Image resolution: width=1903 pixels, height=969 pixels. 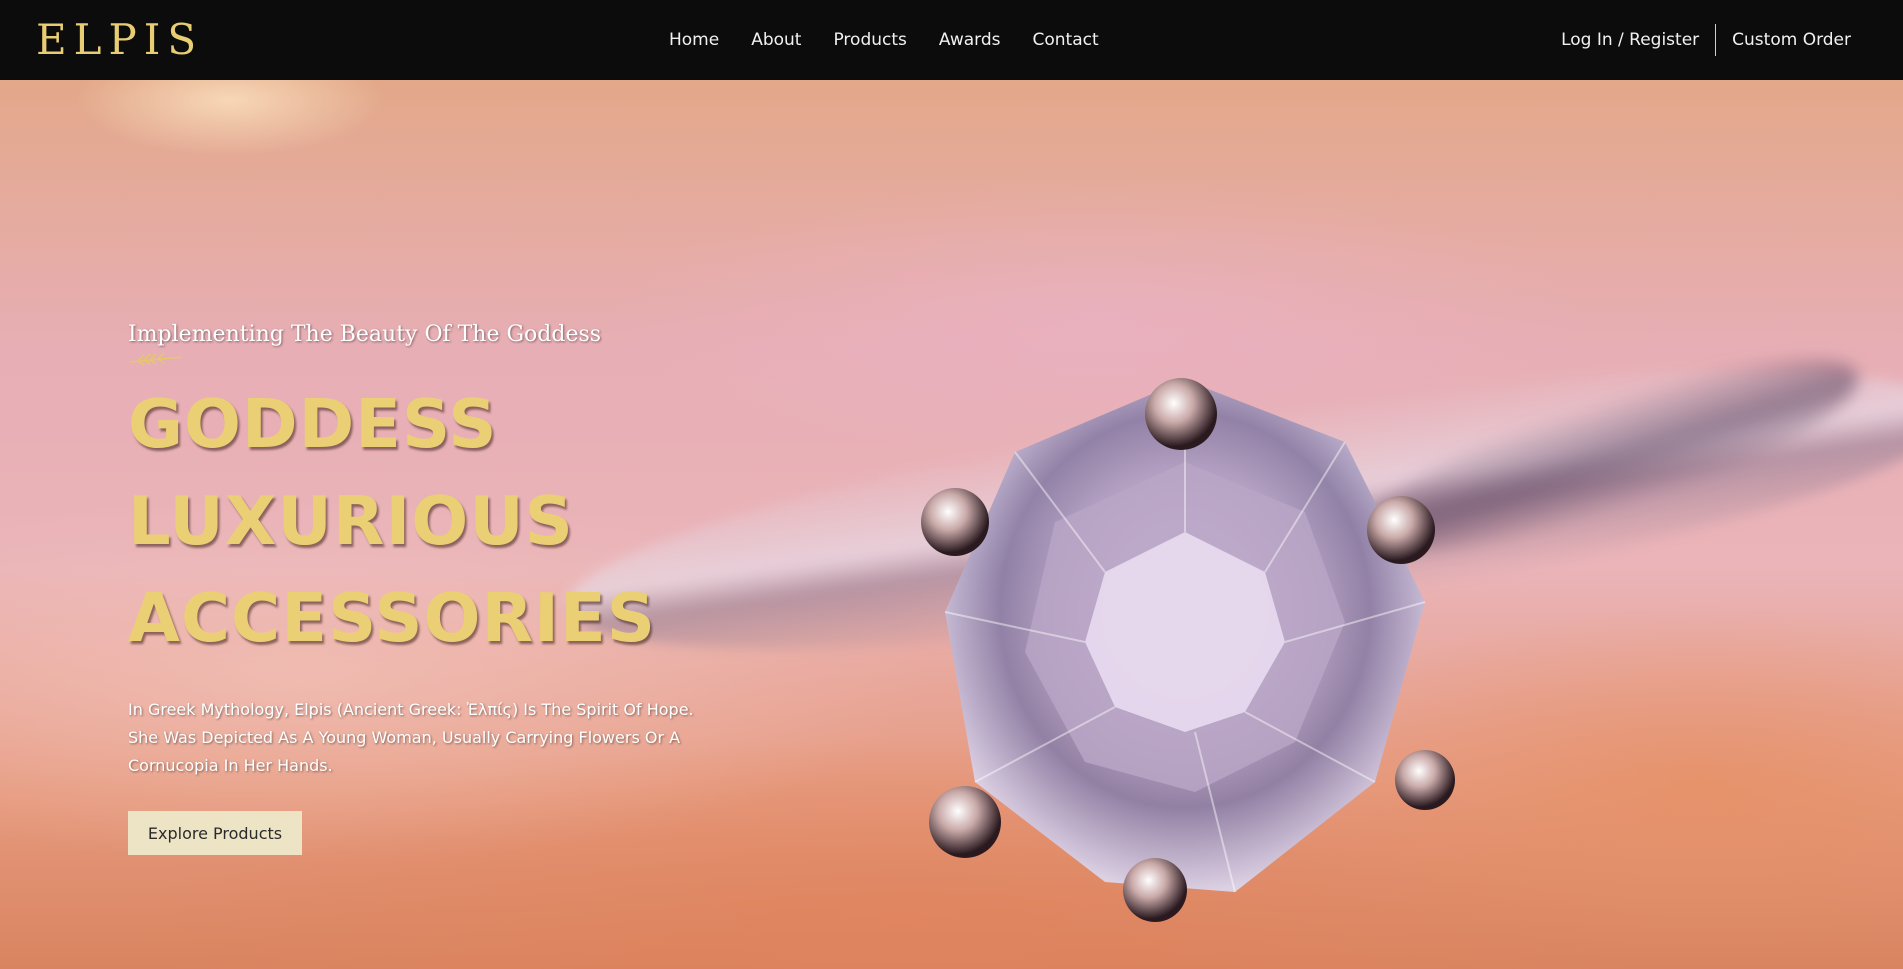 I want to click on nav-awards-link: Awards, so click(x=970, y=40).